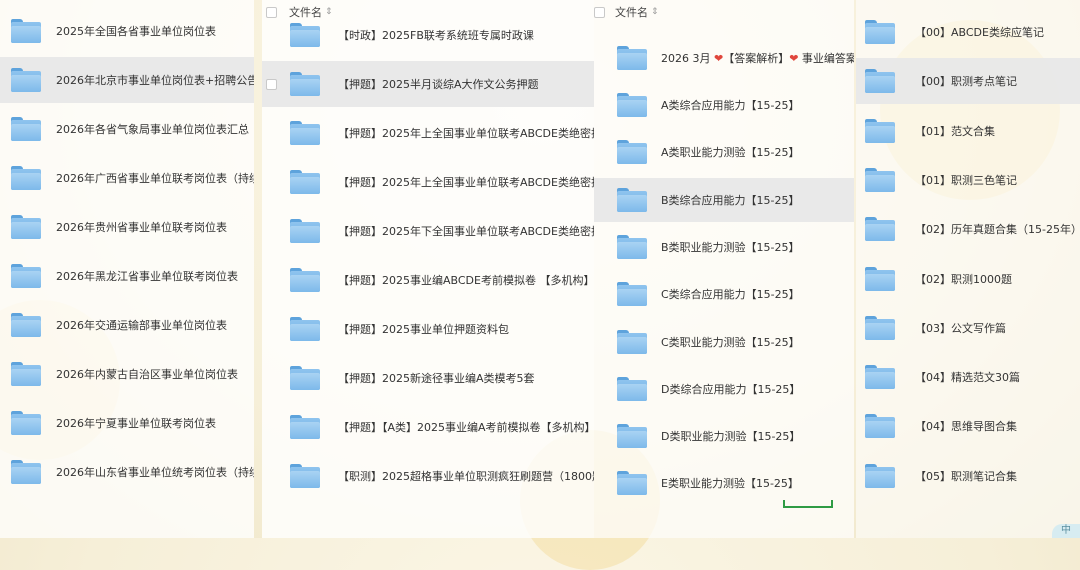 This screenshot has width=1080, height=570. I want to click on list-item-folder: 【押题】2025事业单位押题资料包, so click(428, 329).